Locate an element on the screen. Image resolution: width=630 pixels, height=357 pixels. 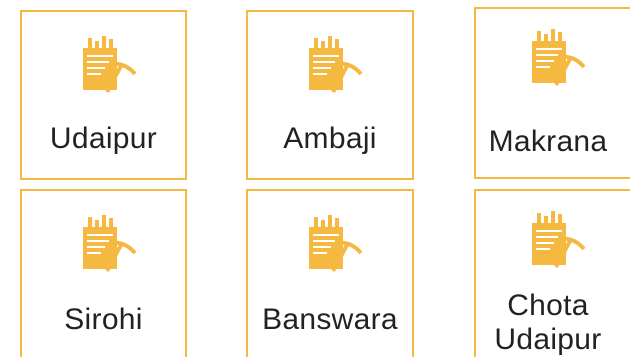
location-name: Makrana is located at coordinates (548, 141).